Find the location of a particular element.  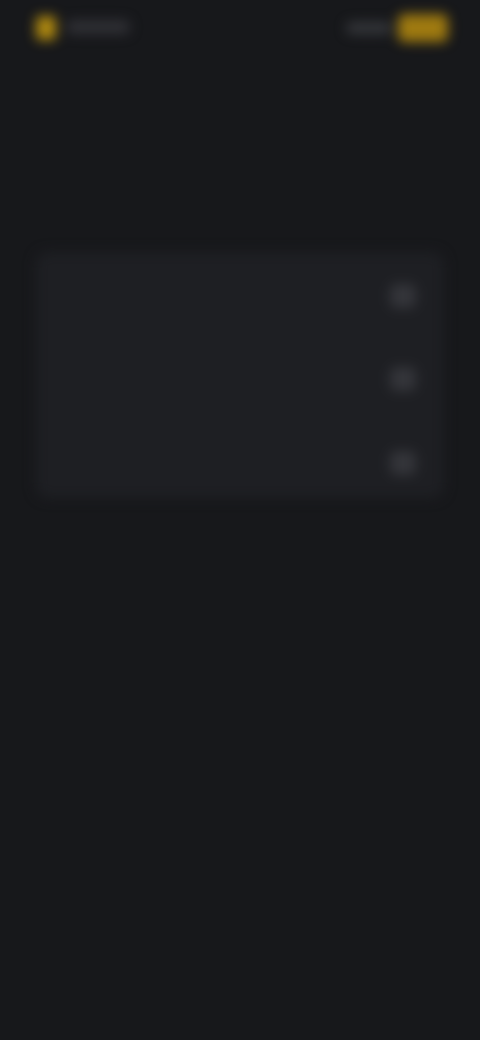

header-action-button is located at coordinates (423, 28).